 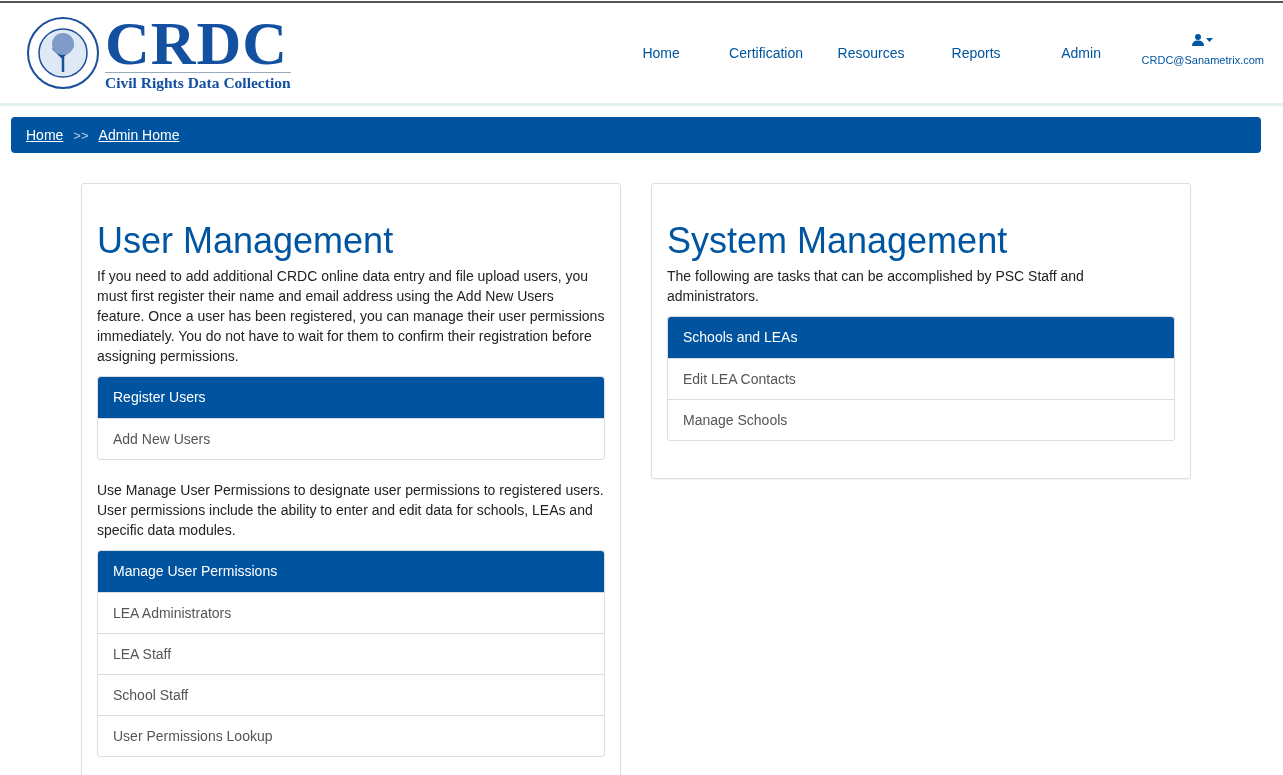 I want to click on panel-heading: System Management, so click(x=838, y=241).